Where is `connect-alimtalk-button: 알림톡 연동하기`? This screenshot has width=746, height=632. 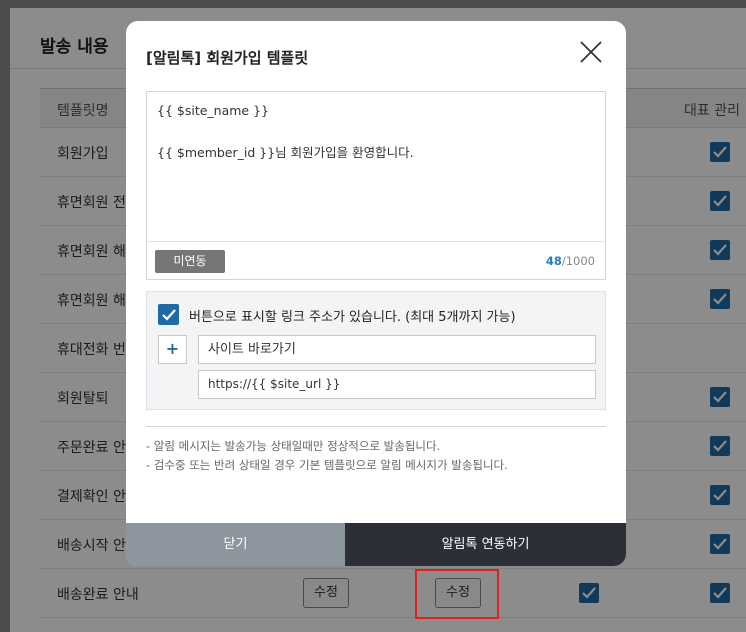
connect-alimtalk-button: 알림톡 연동하기 is located at coordinates (485, 544).